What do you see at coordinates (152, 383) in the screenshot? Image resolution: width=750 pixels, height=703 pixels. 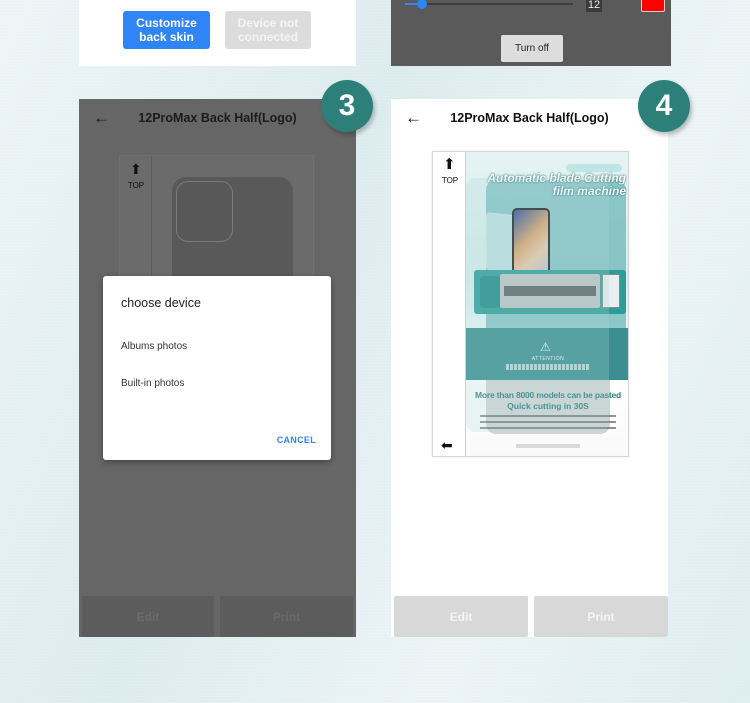 I see `built-in-photos-option: Built-in photos` at bounding box center [152, 383].